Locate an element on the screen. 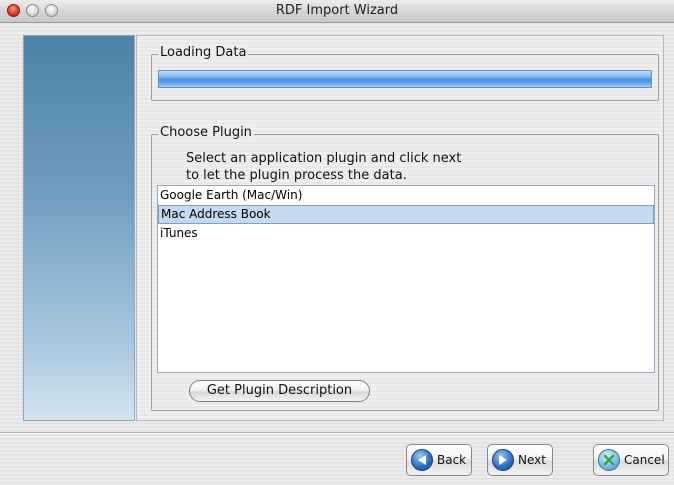  plugin-item-google-earth: Google Earth (Mac/Win) is located at coordinates (406, 195).